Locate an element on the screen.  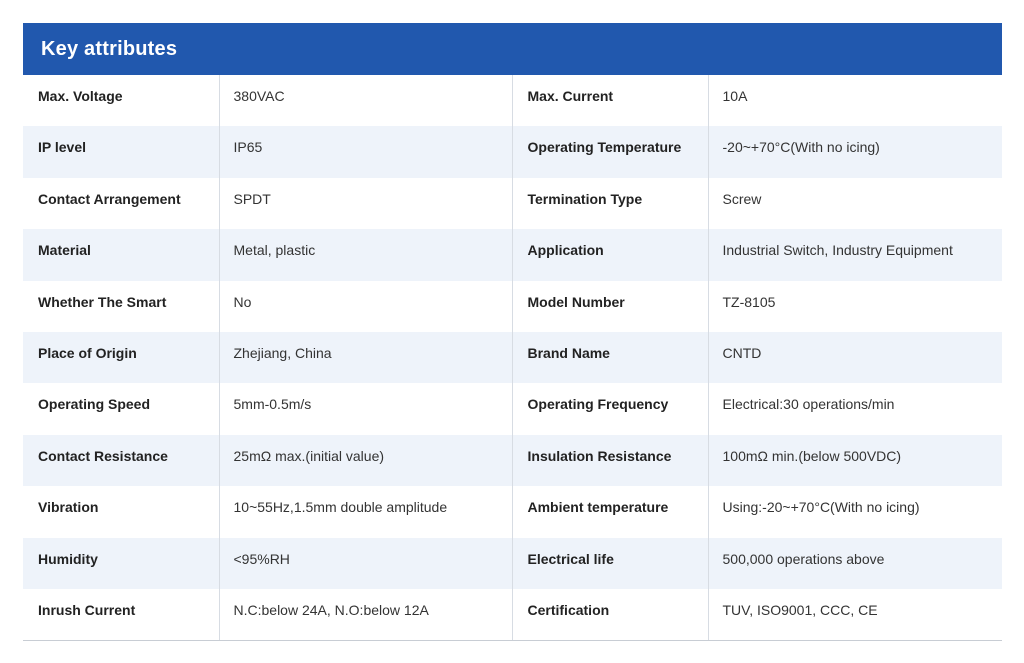
attribute-value: Metal, plastic is located at coordinates (366, 255).